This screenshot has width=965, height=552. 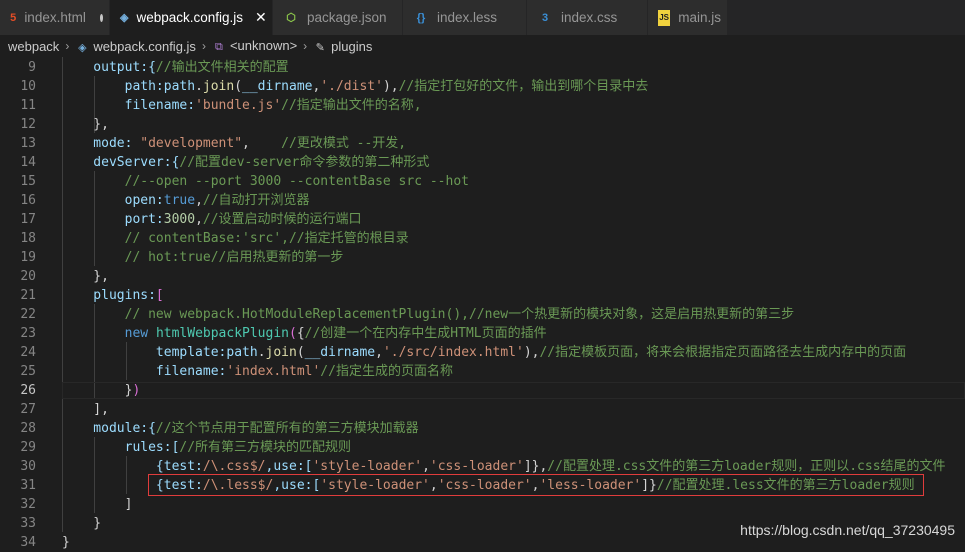 What do you see at coordinates (144, 371) in the screenshot?
I see `code-token: filename:` at bounding box center [144, 371].